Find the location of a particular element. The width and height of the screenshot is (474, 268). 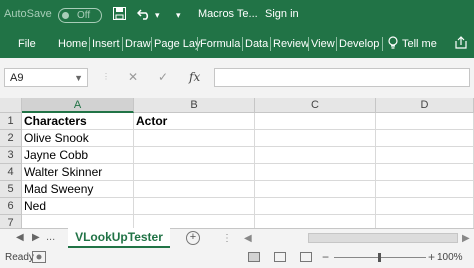

normal-view-icon is located at coordinates (254, 257).